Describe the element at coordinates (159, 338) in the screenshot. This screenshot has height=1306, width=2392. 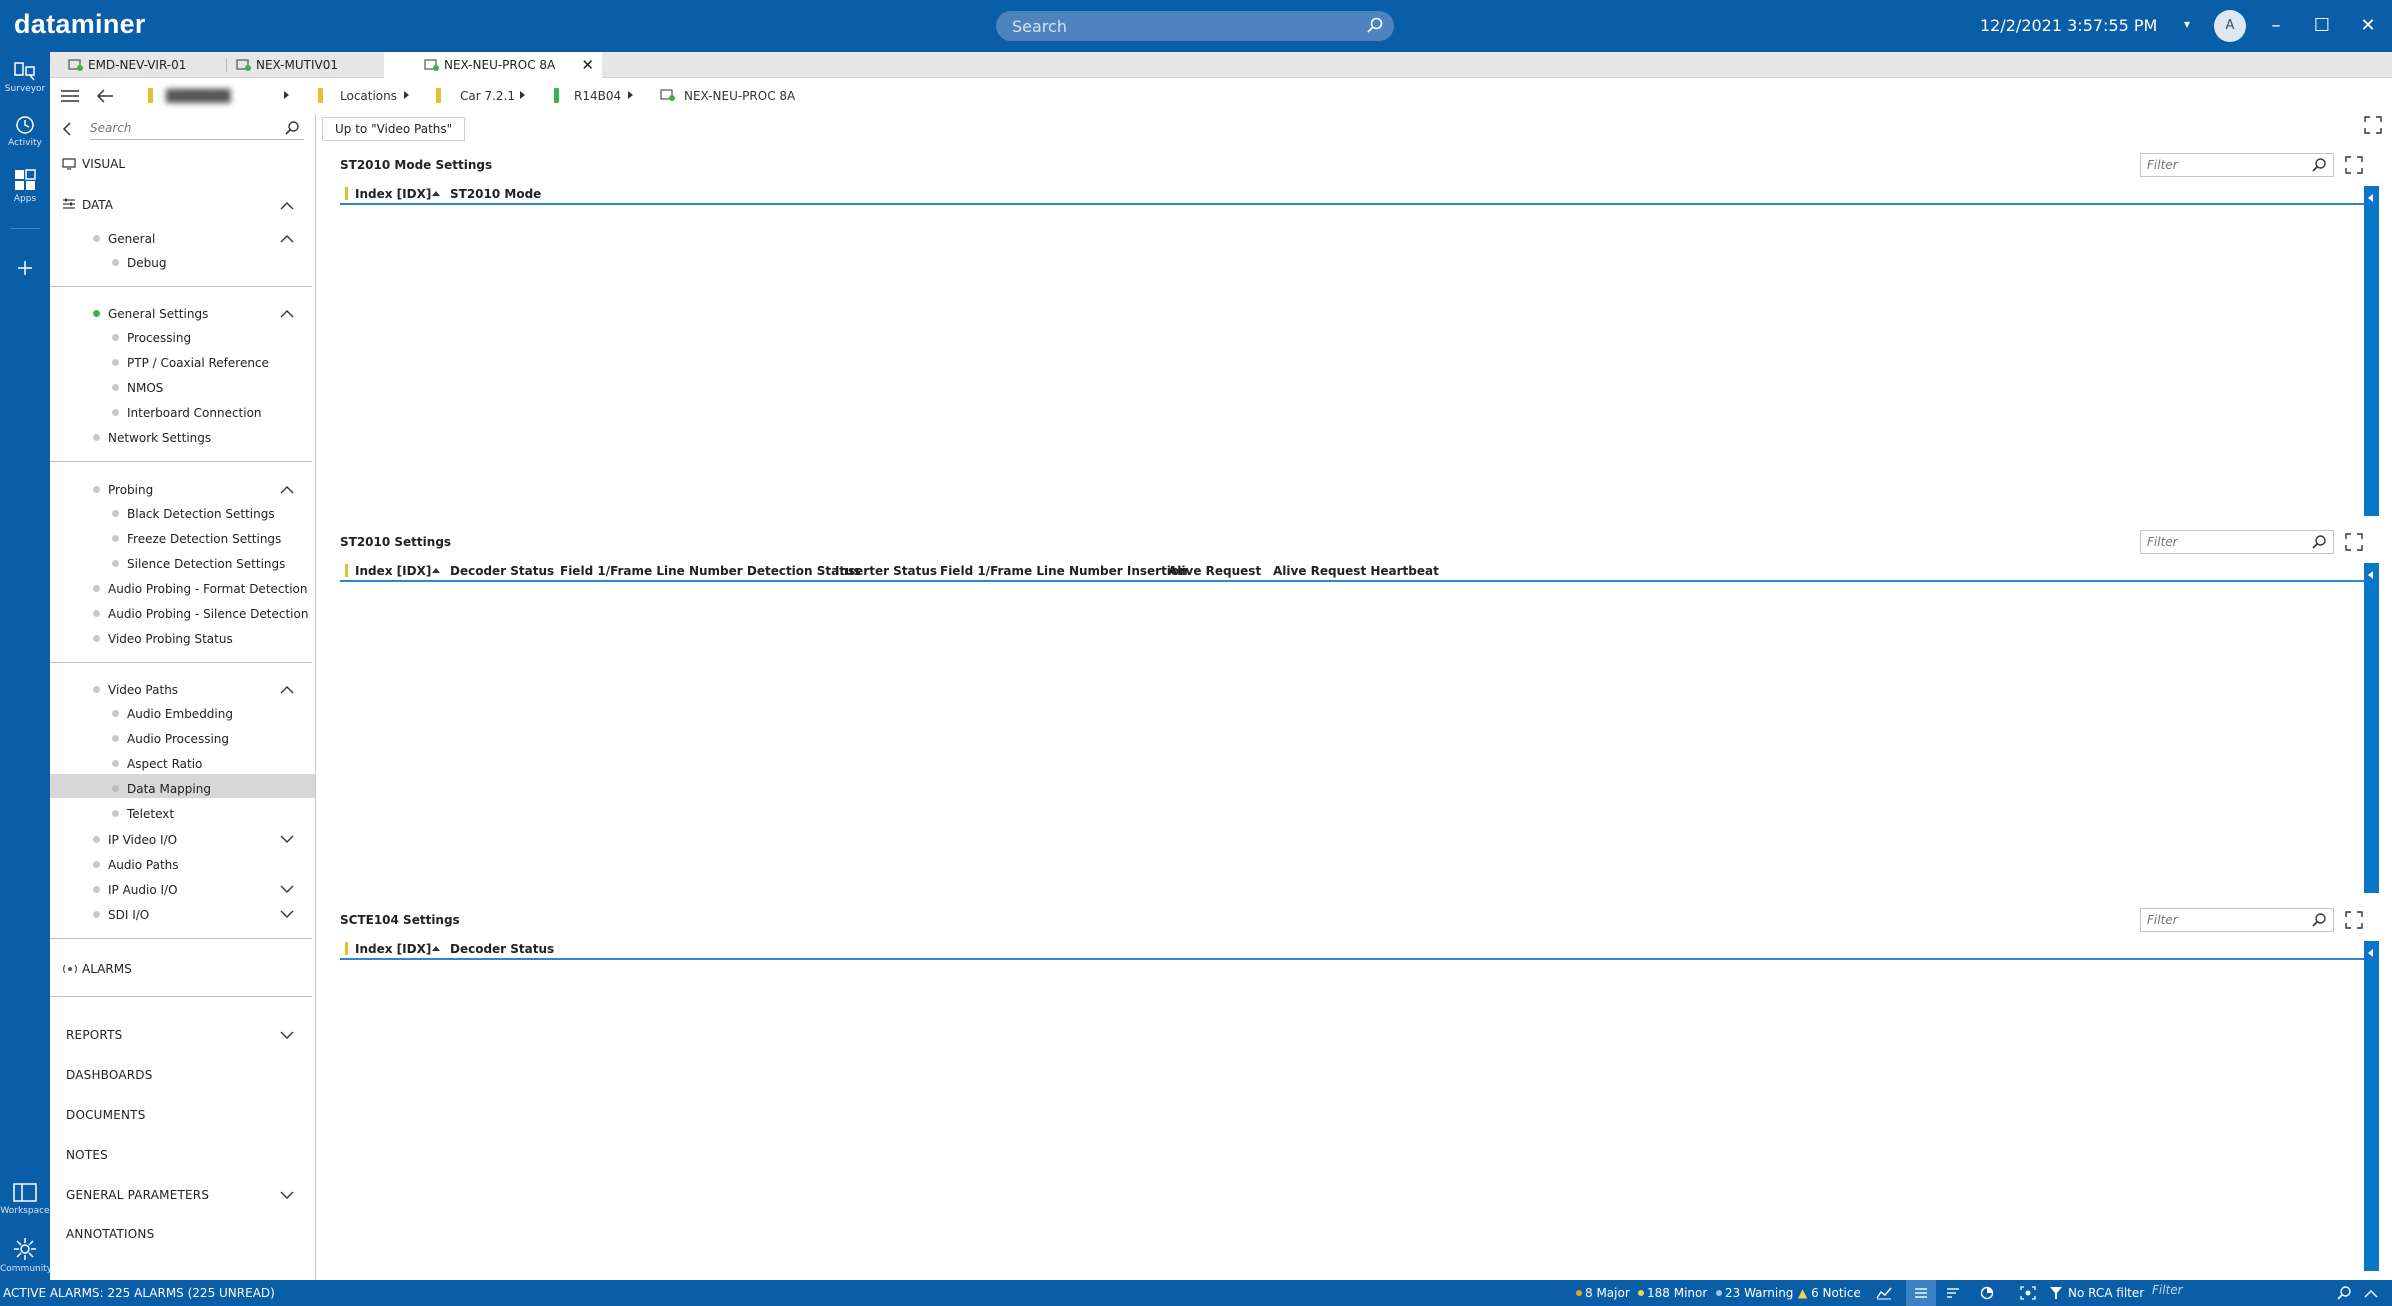
I see `nav-processing: Processing` at that location.